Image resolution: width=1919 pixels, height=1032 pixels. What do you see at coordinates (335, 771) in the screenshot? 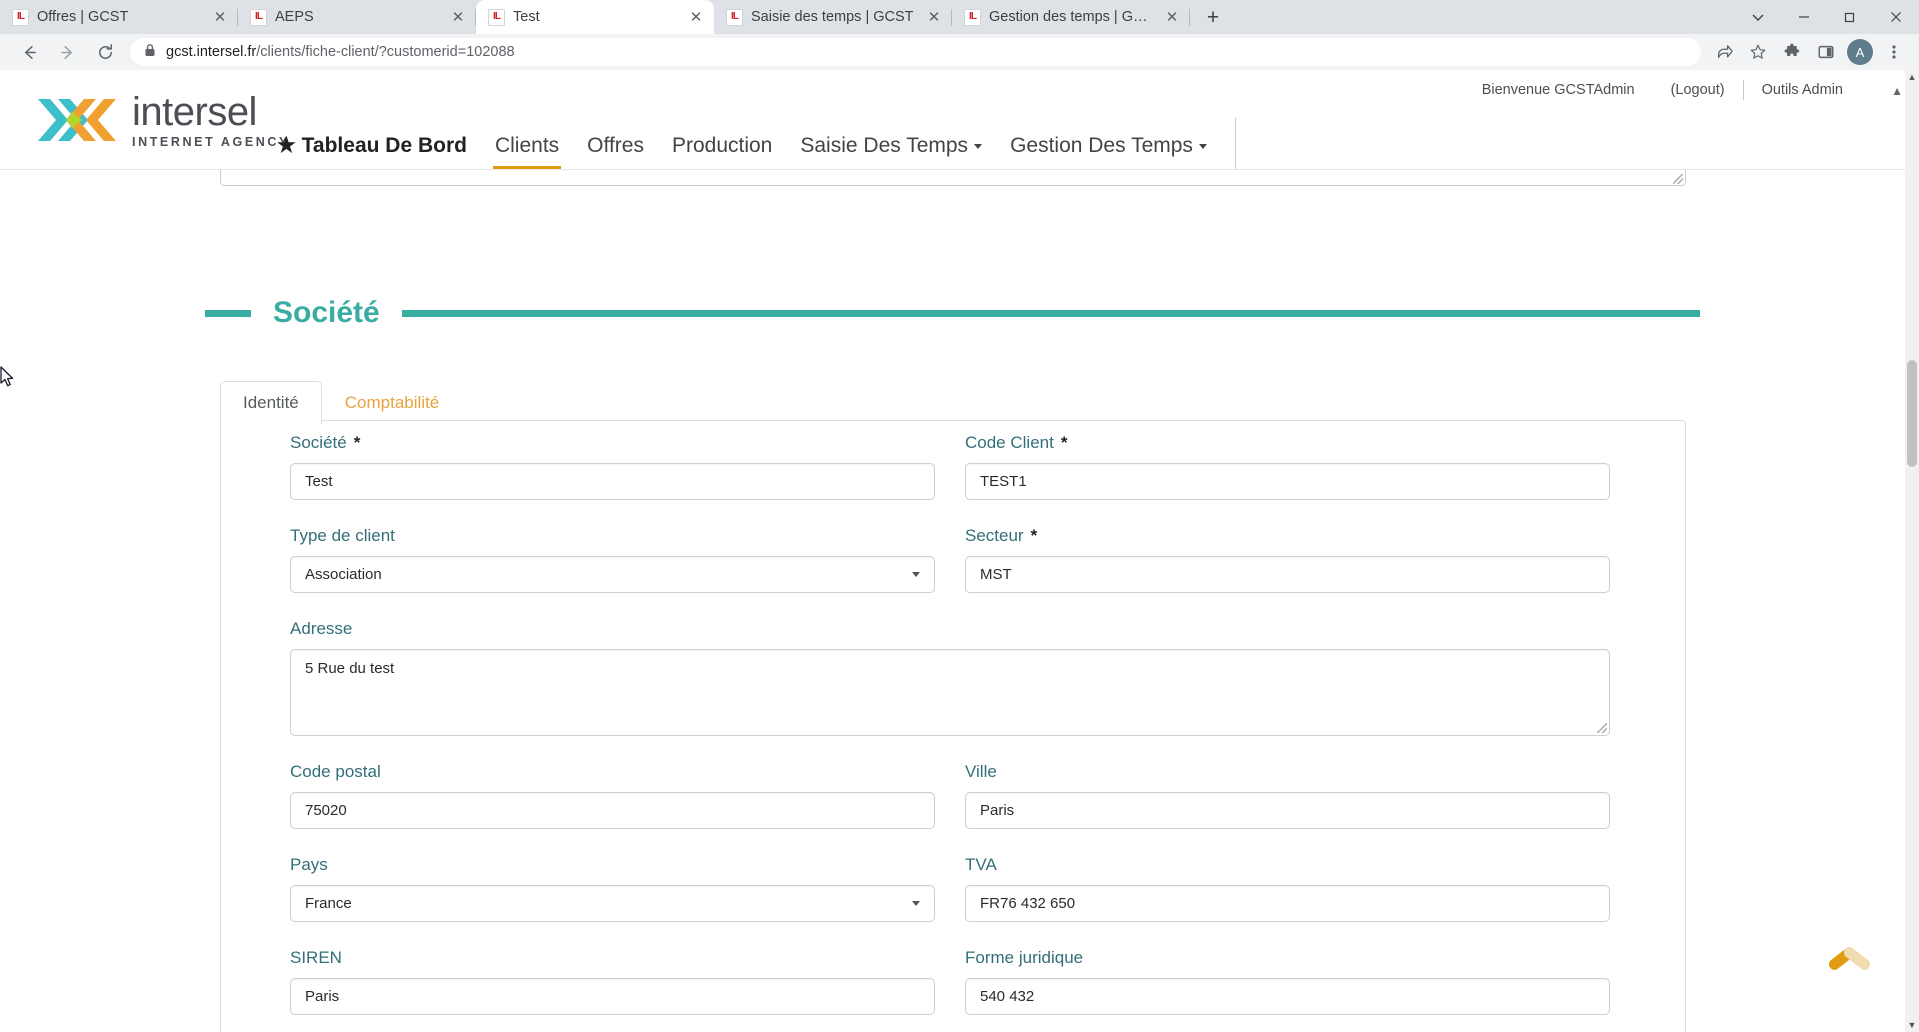
I see `label-text: Code postal` at bounding box center [335, 771].